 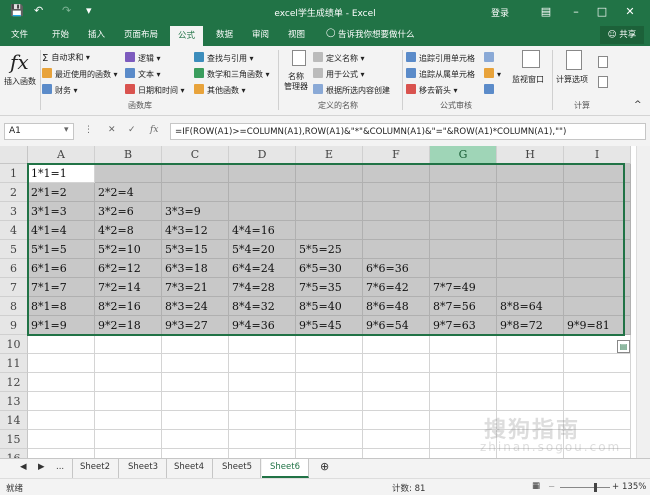 What do you see at coordinates (396, 325) in the screenshot?
I see `cell: 9*6=54` at bounding box center [396, 325].